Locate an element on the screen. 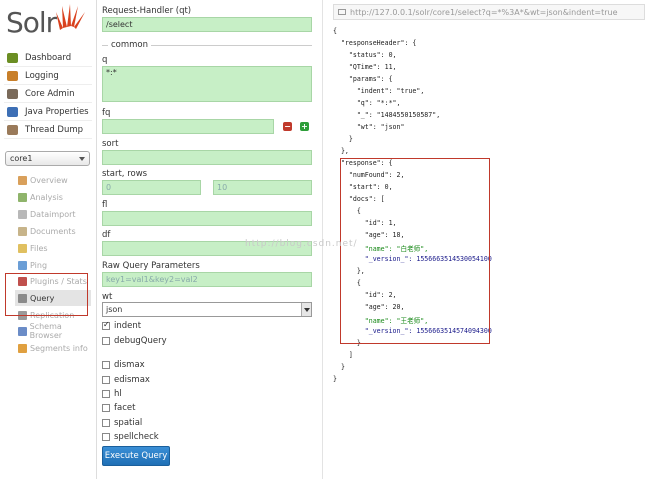 The image size is (650, 479). nav-label: Core Admin is located at coordinates (50, 94).